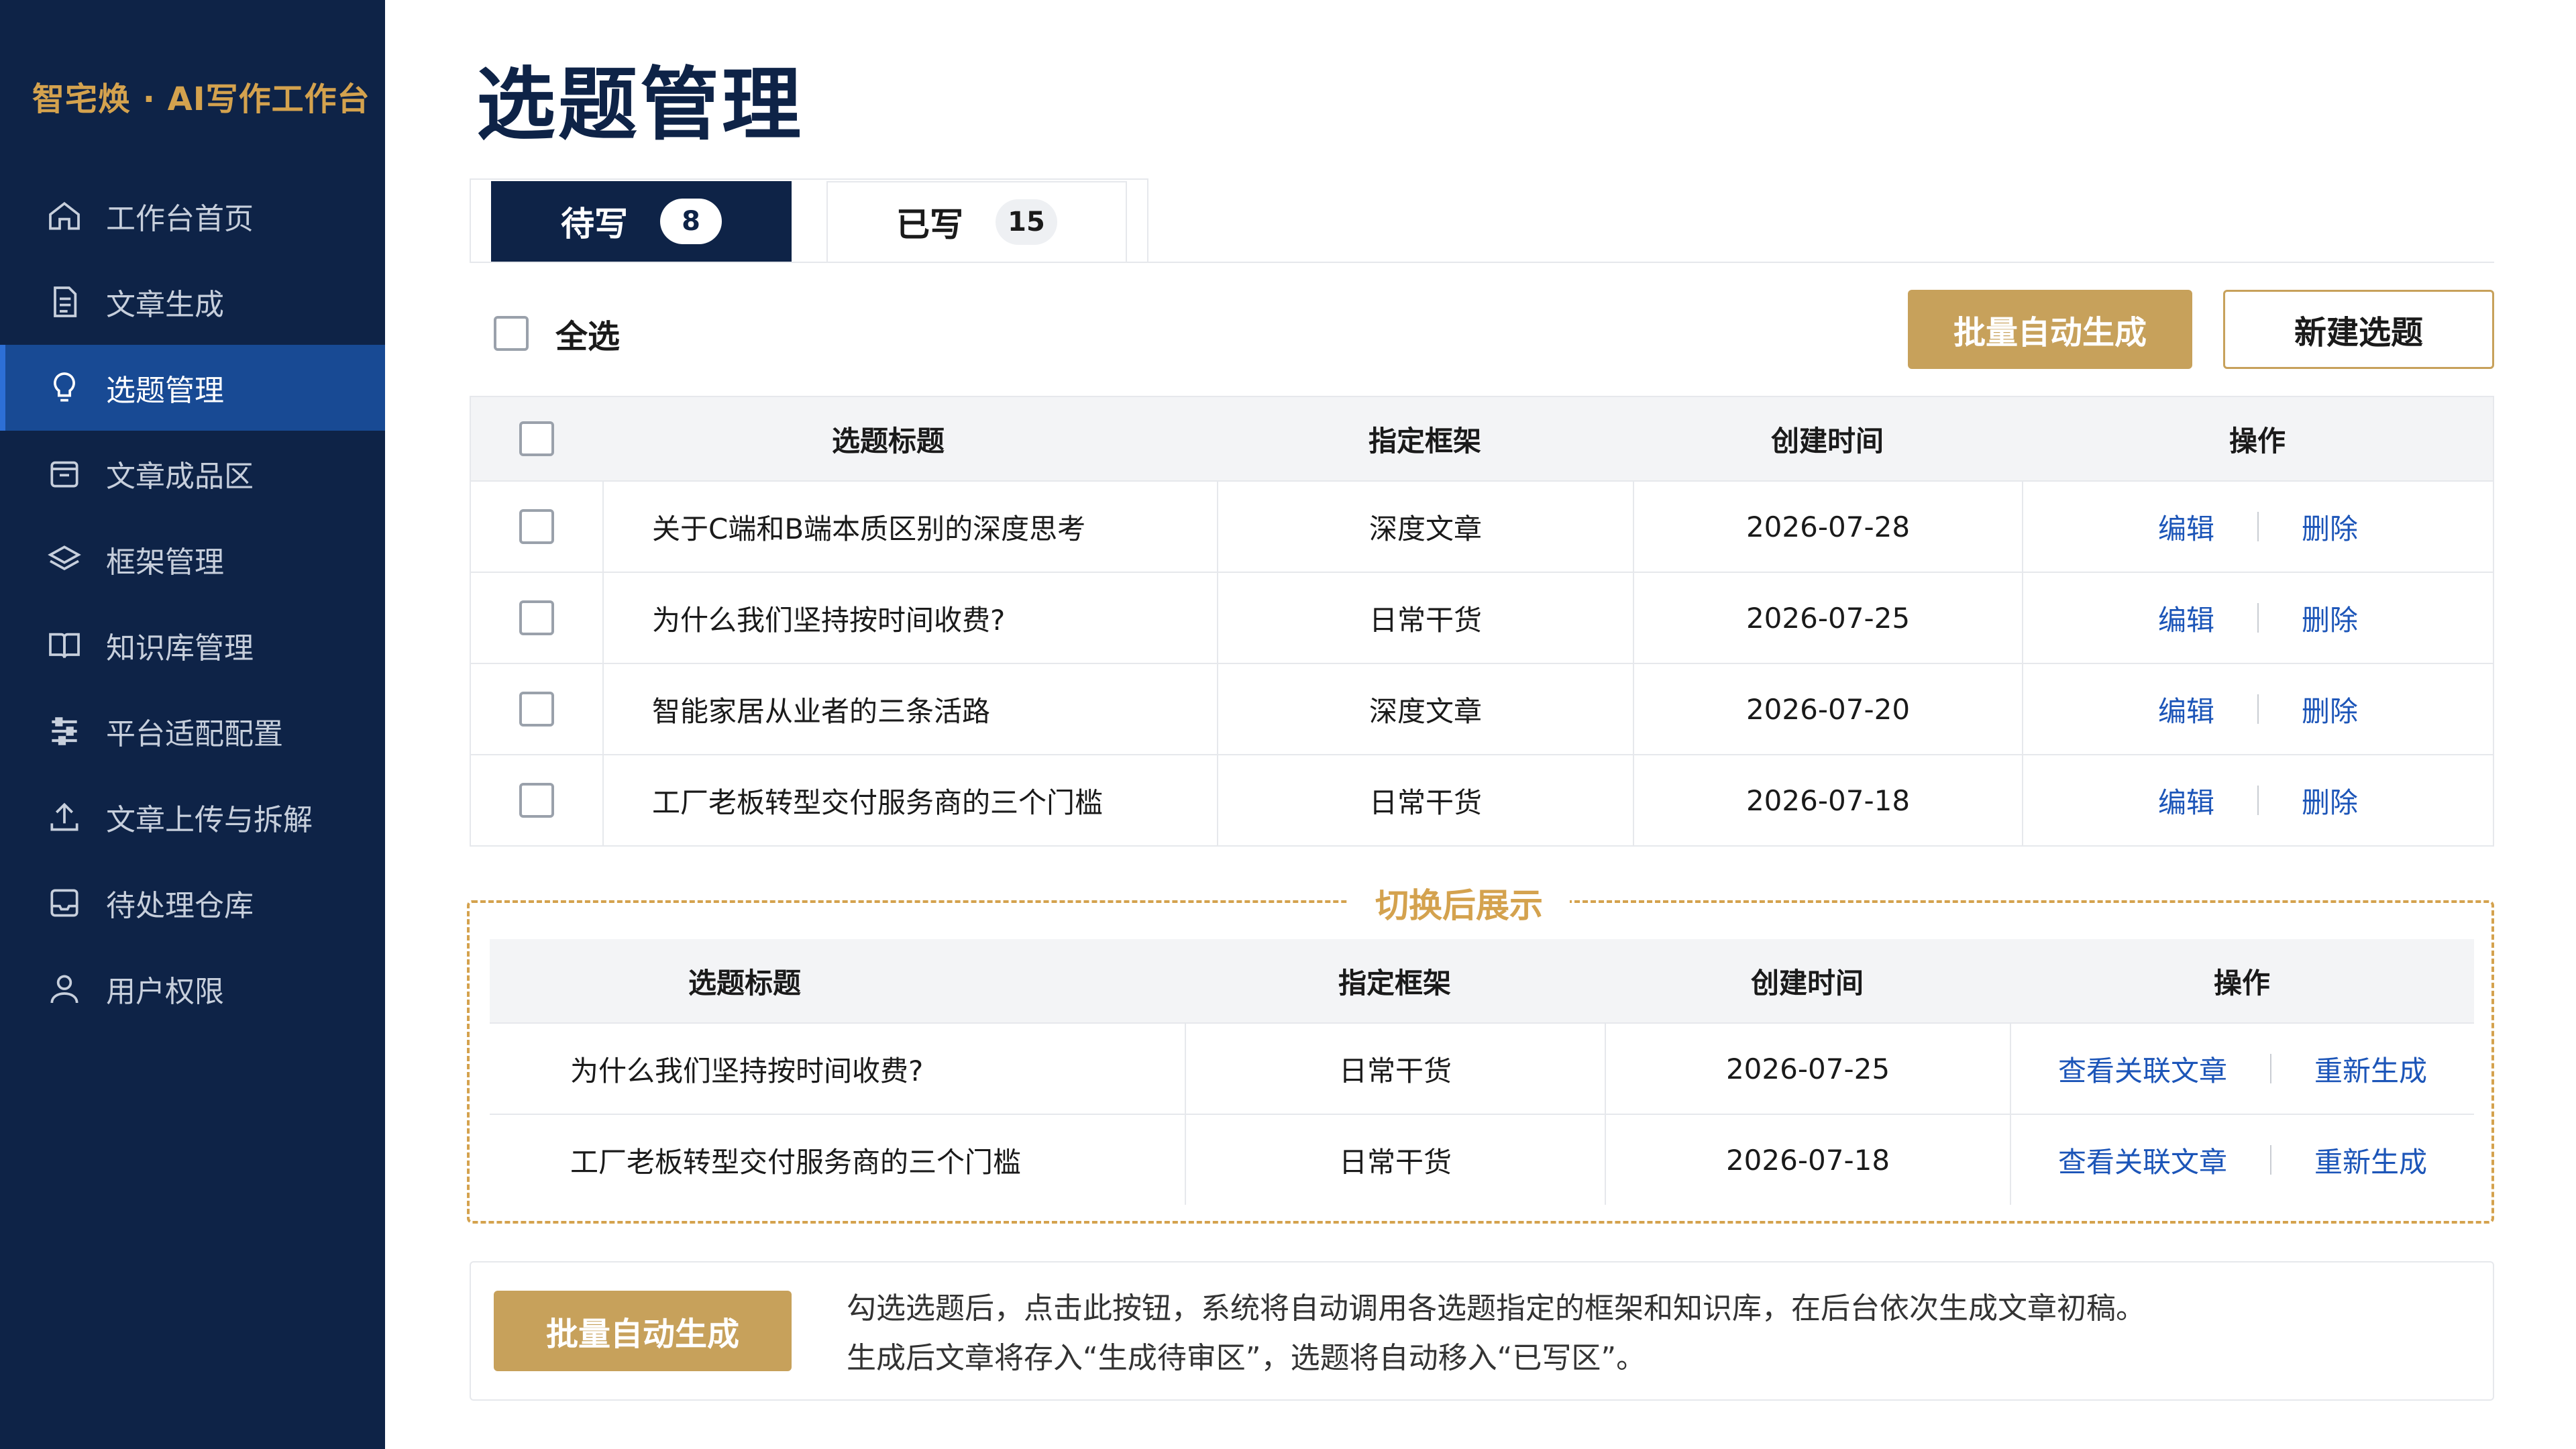  Describe the element at coordinates (1246, 1358) in the screenshot. I see `info-line-2: 生成后文章将存入“生成待审区”，选题将自动移入“已写区”。` at that location.